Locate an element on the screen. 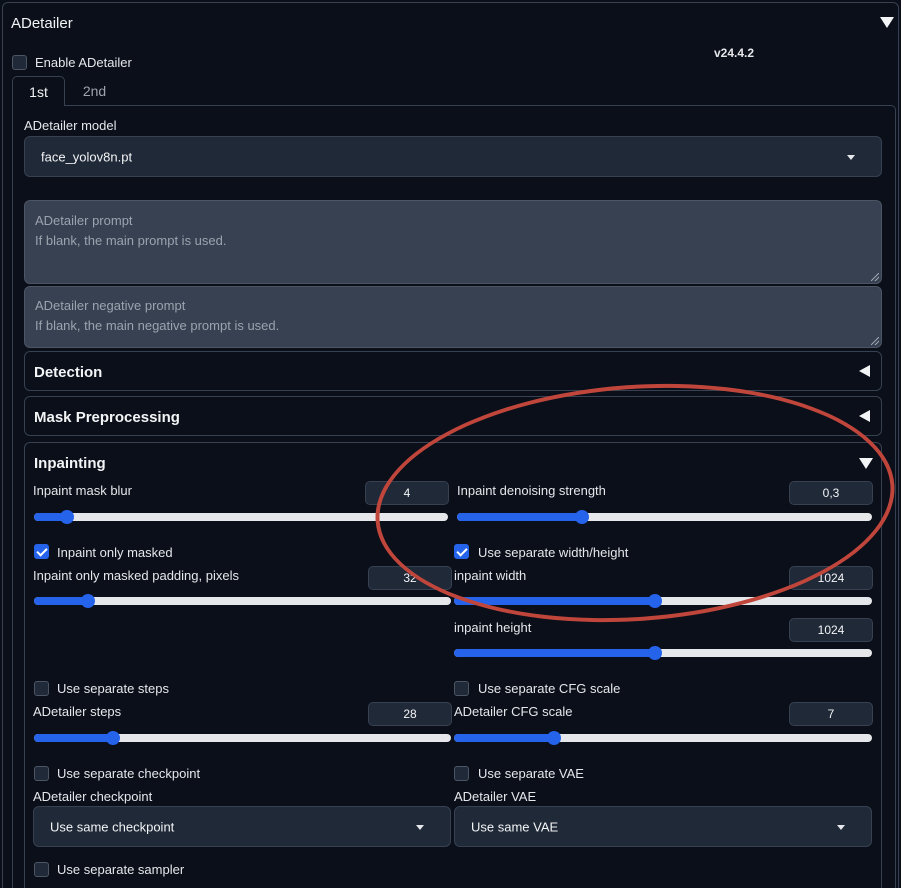 Image resolution: width=901 pixels, height=888 pixels. model-dropdown: face_yolov8n.pt is located at coordinates (453, 156).